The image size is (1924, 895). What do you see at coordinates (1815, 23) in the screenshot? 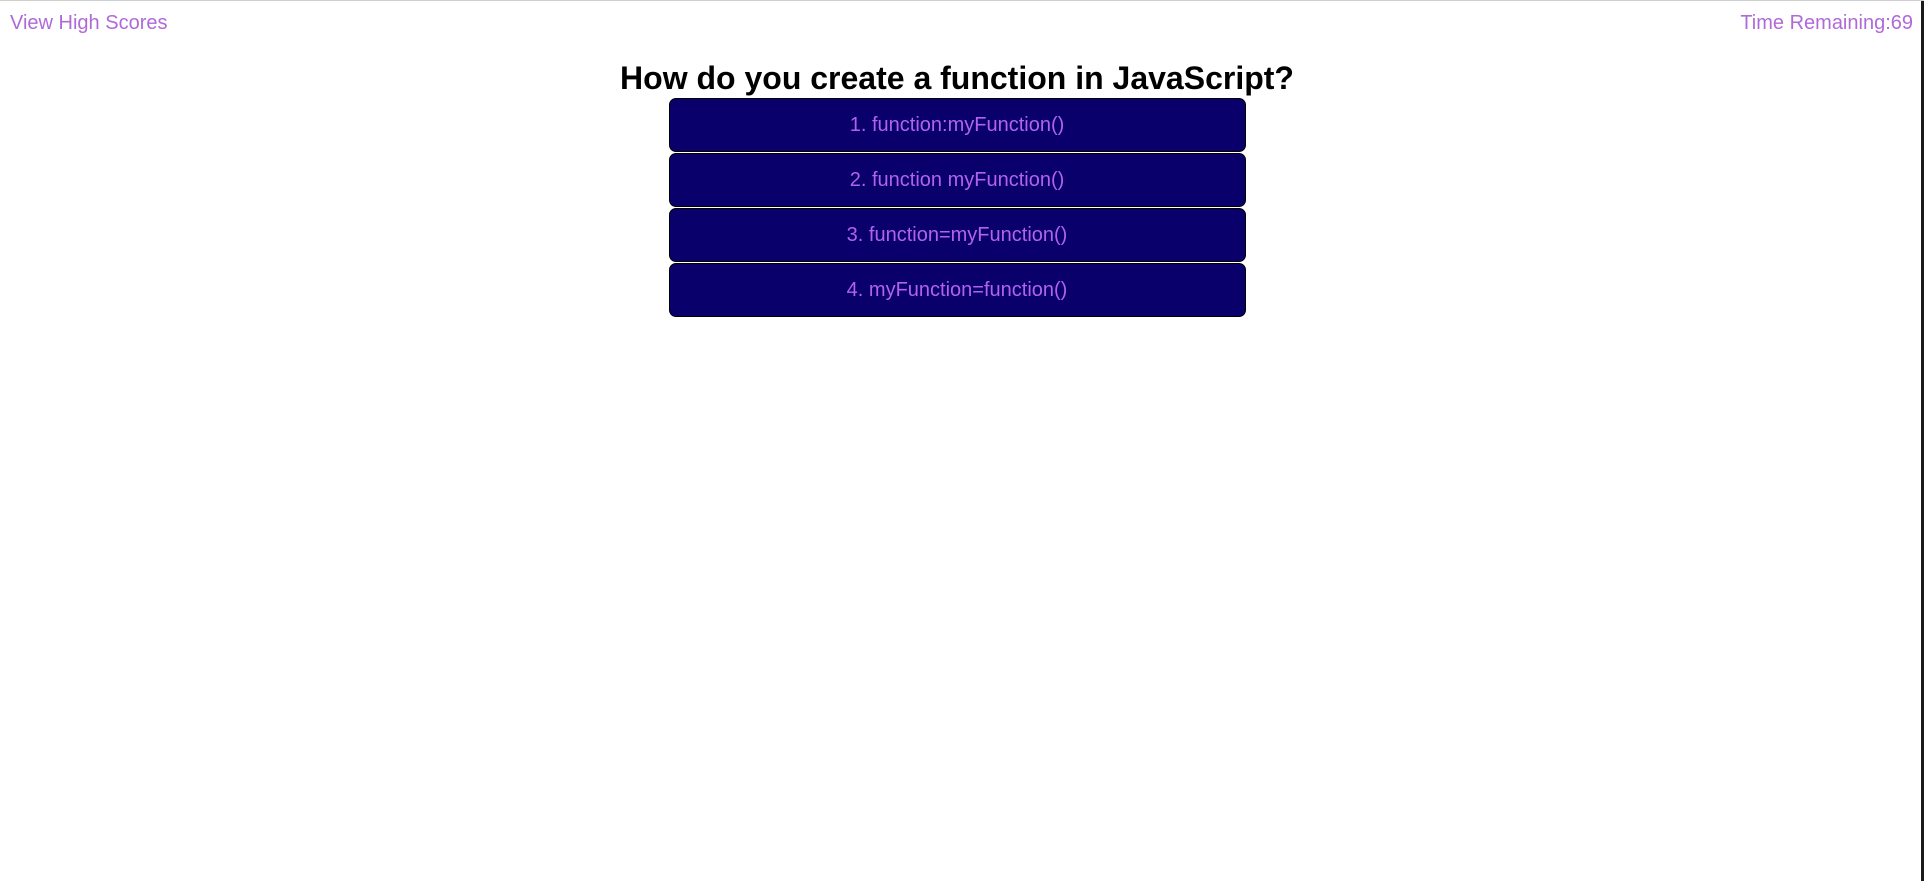
I see `timer-label: Time Remaining:` at bounding box center [1815, 23].